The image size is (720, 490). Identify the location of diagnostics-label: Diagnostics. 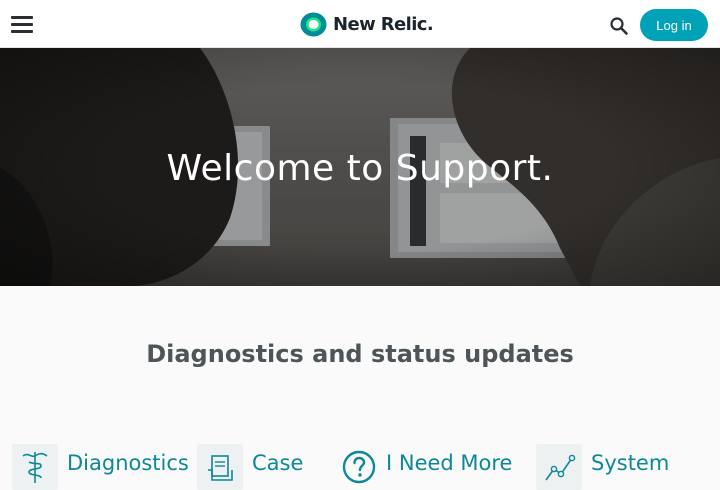
(128, 463).